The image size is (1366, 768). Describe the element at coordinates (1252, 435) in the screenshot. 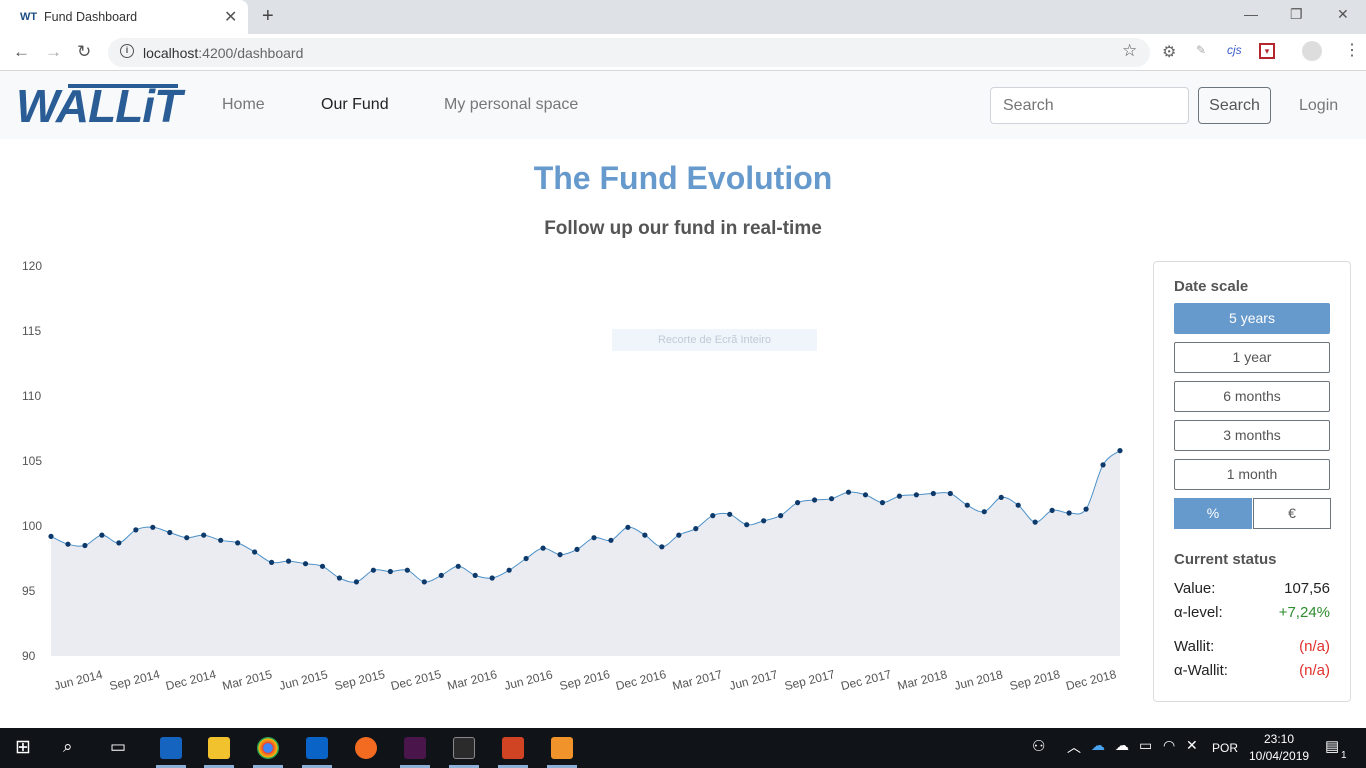

I see `scale-3-months-button: 3 months` at that location.